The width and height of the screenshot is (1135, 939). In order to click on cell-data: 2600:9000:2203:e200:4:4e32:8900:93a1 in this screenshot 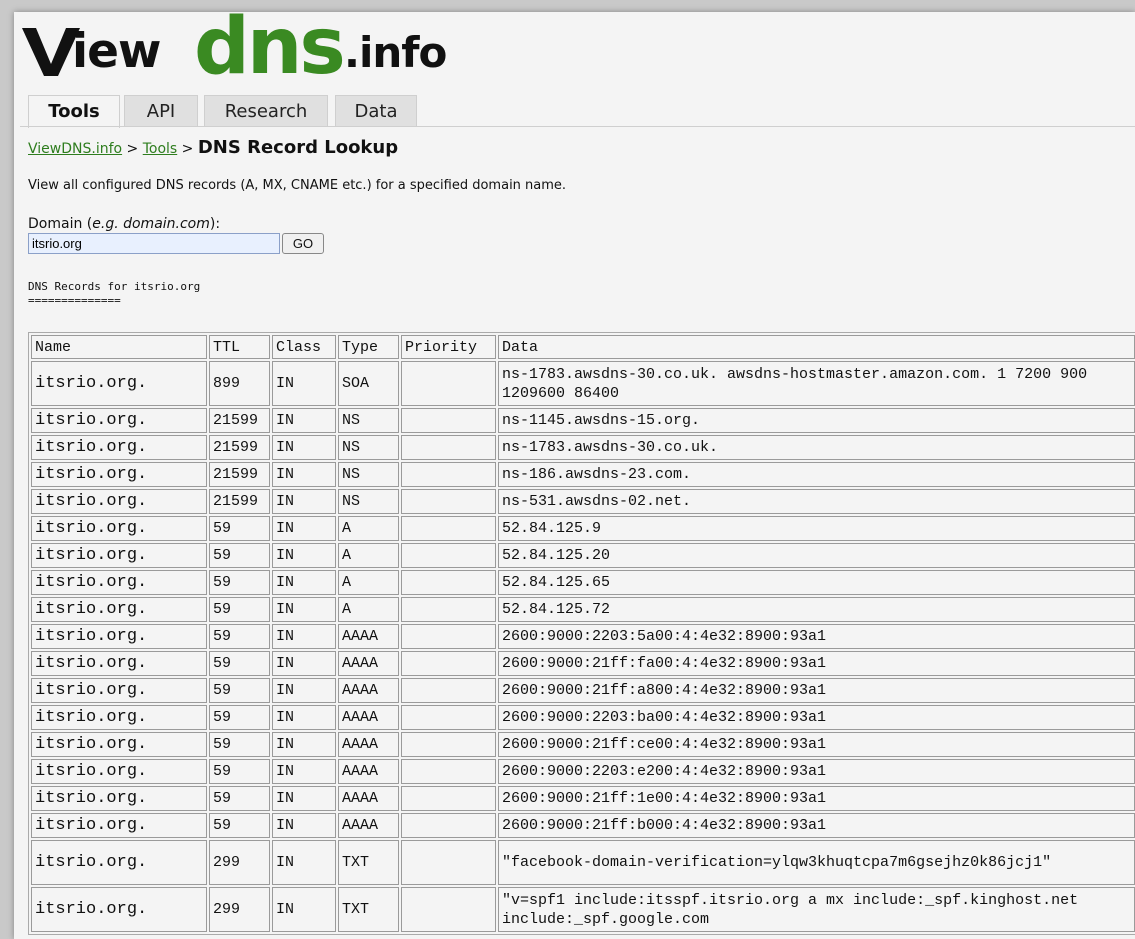, I will do `click(816, 771)`.